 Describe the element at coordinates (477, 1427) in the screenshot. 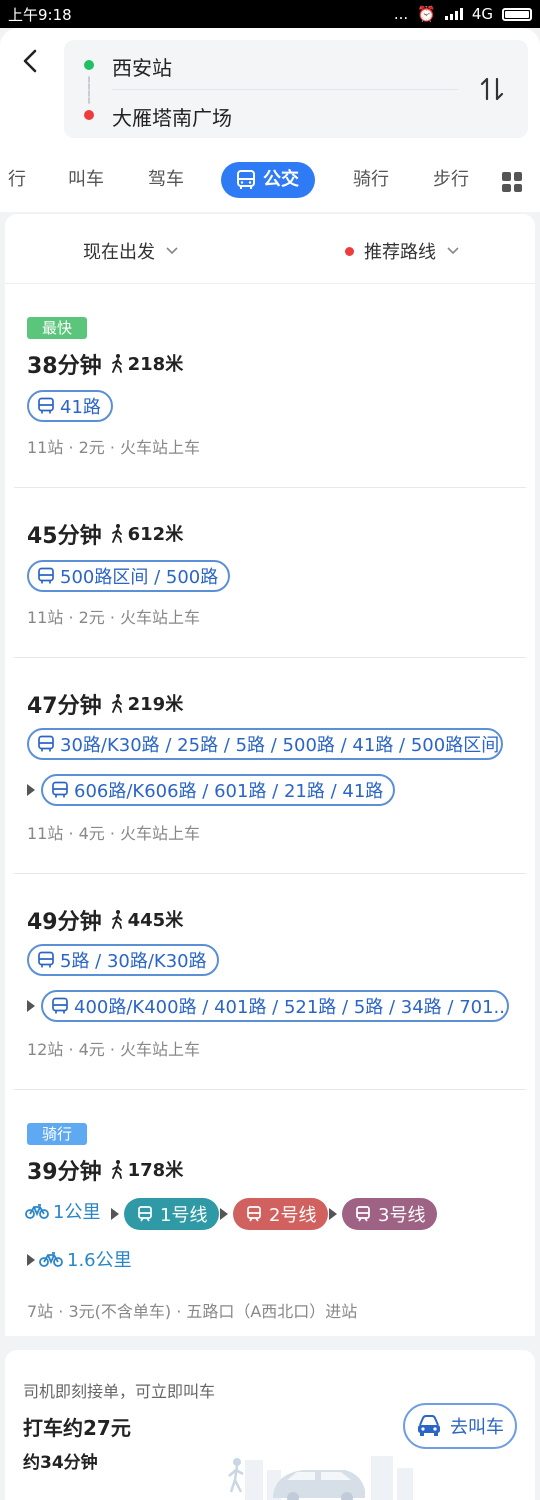

I see `call-taxi-label: 去叫车` at that location.